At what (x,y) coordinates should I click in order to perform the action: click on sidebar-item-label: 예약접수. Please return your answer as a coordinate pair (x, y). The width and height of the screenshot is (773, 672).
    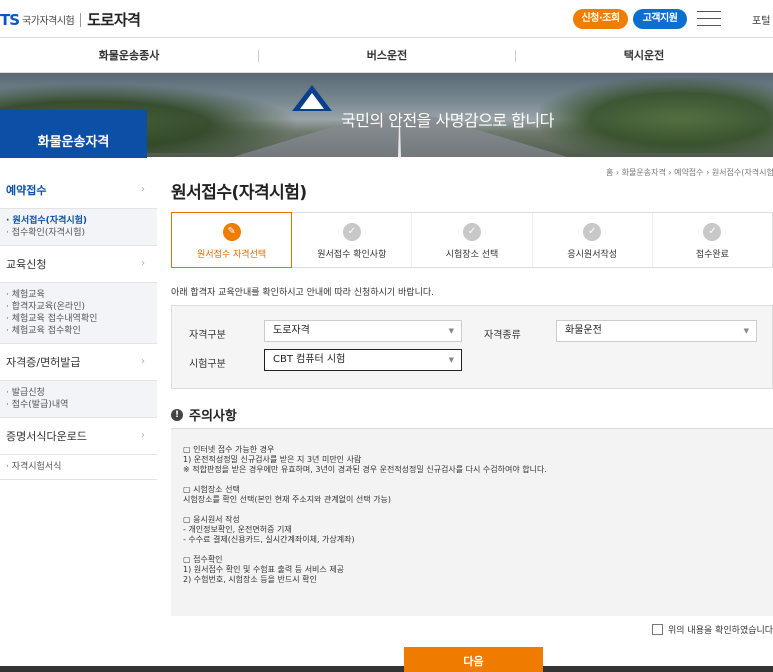
    Looking at the image, I should click on (26, 190).